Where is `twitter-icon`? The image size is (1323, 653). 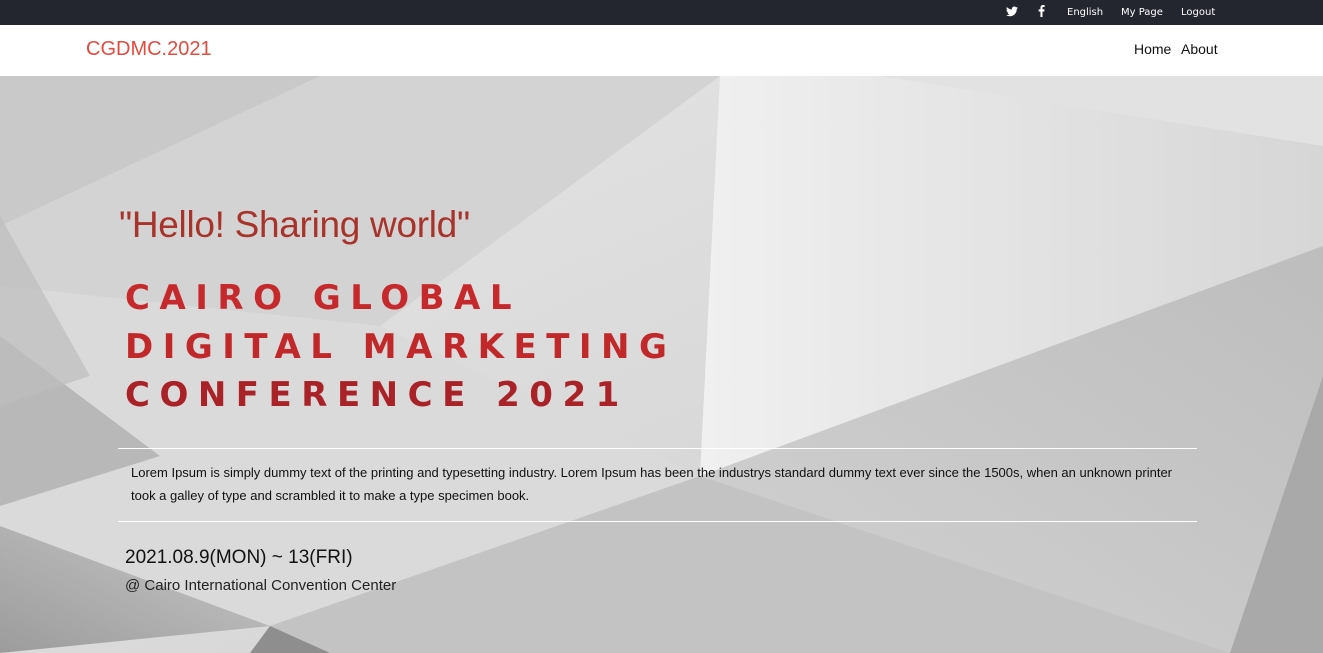
twitter-icon is located at coordinates (1013, 12).